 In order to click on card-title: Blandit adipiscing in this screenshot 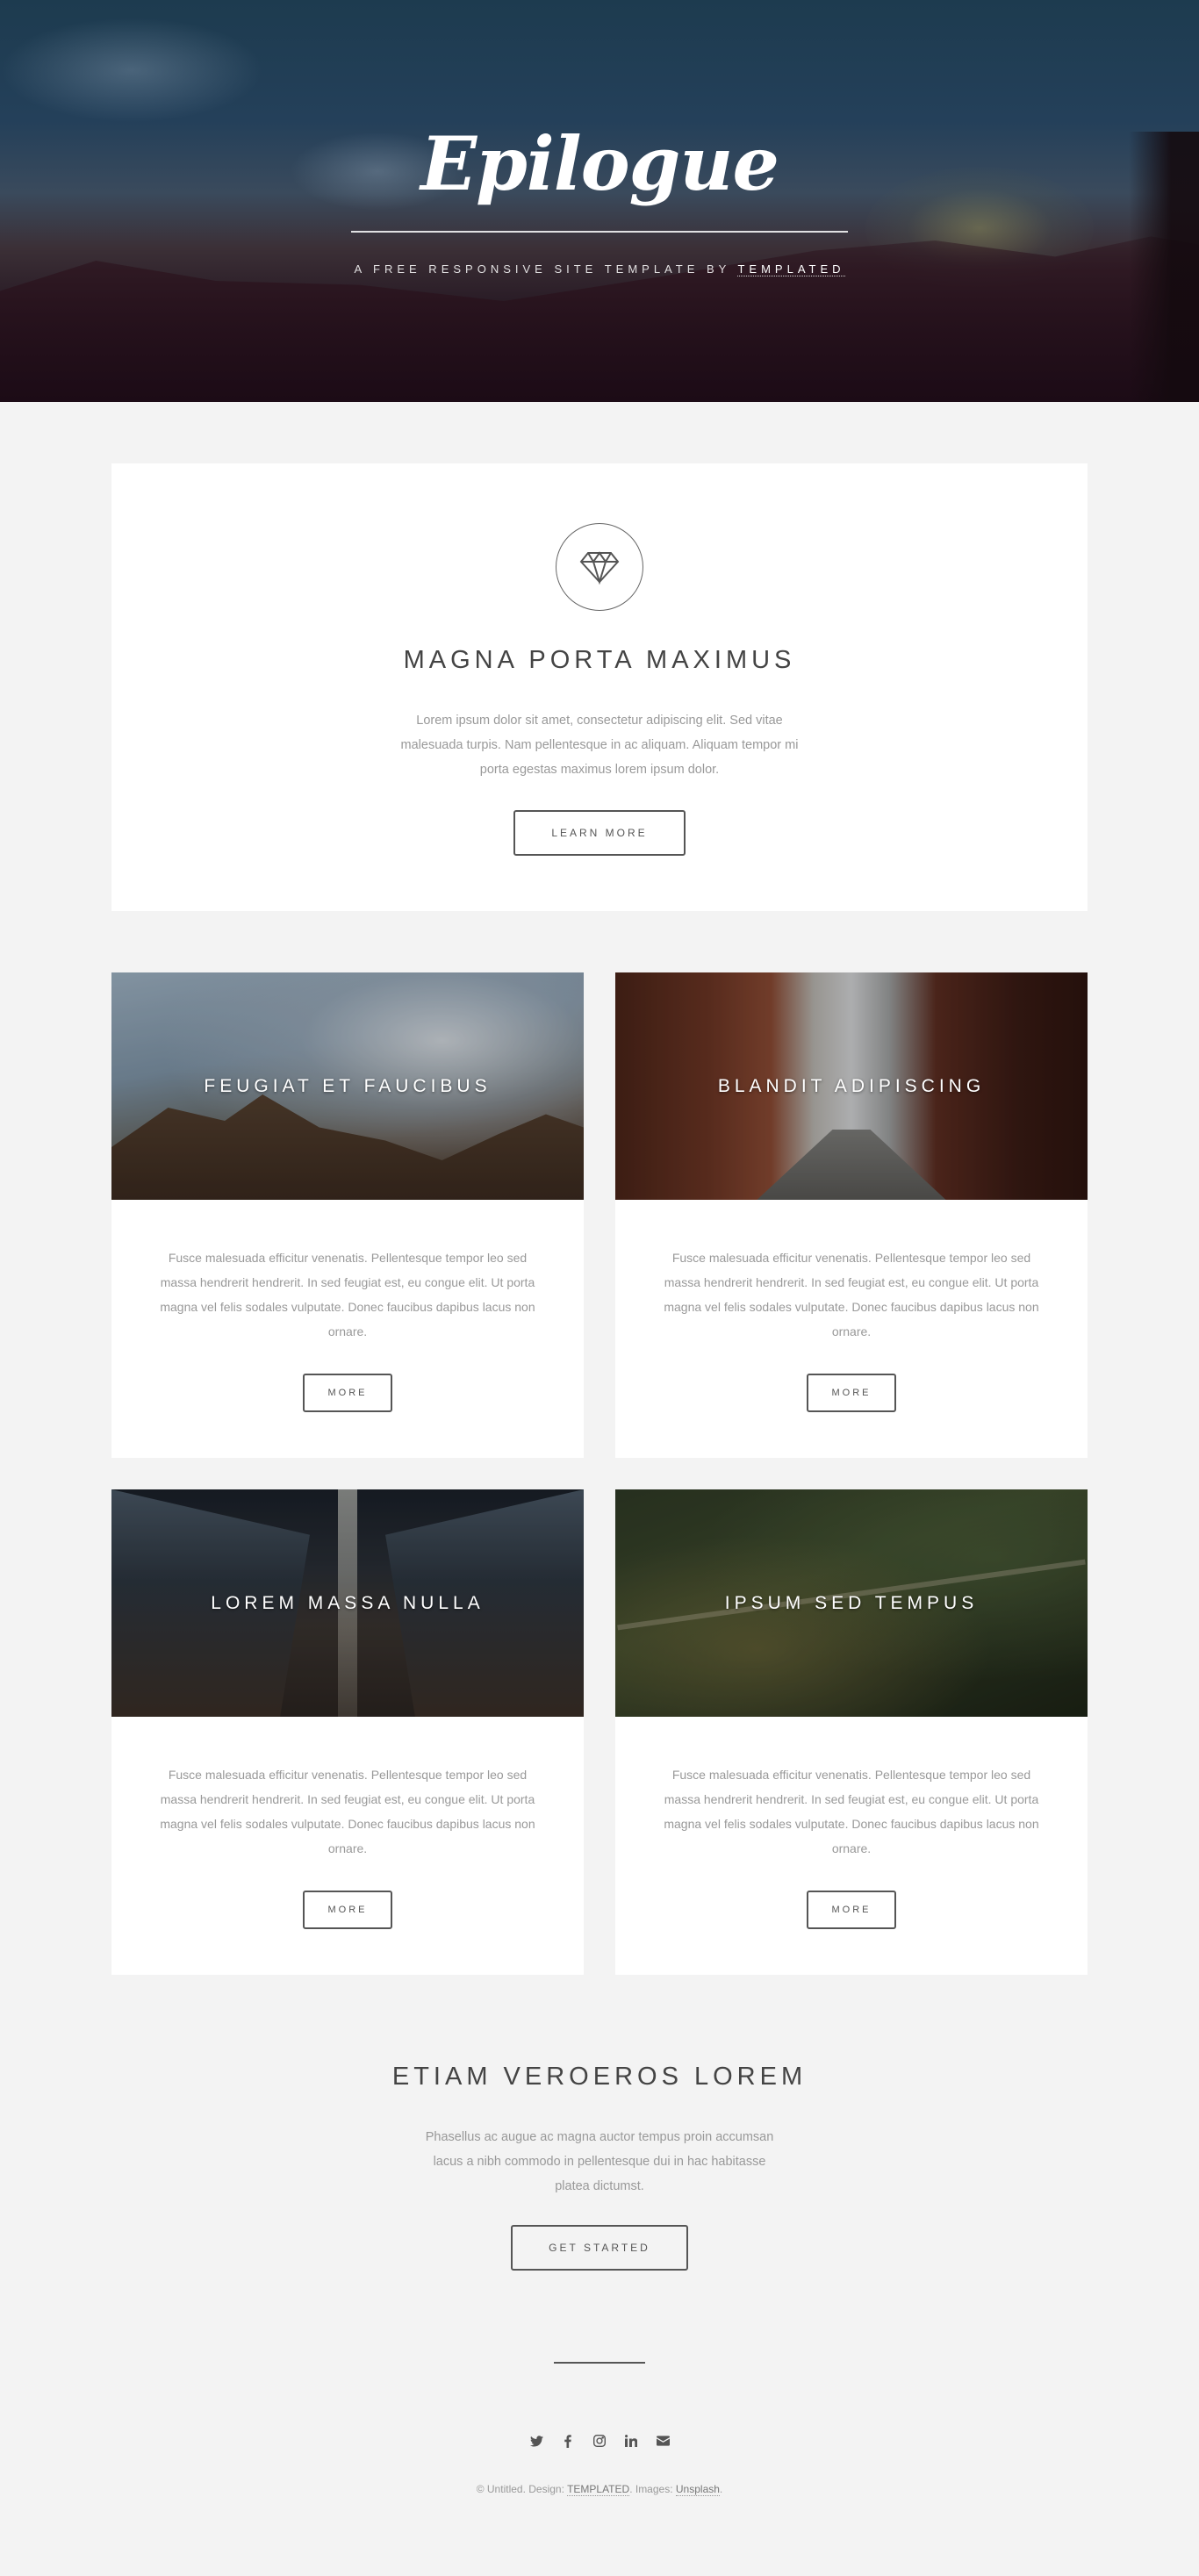, I will do `click(851, 1085)`.